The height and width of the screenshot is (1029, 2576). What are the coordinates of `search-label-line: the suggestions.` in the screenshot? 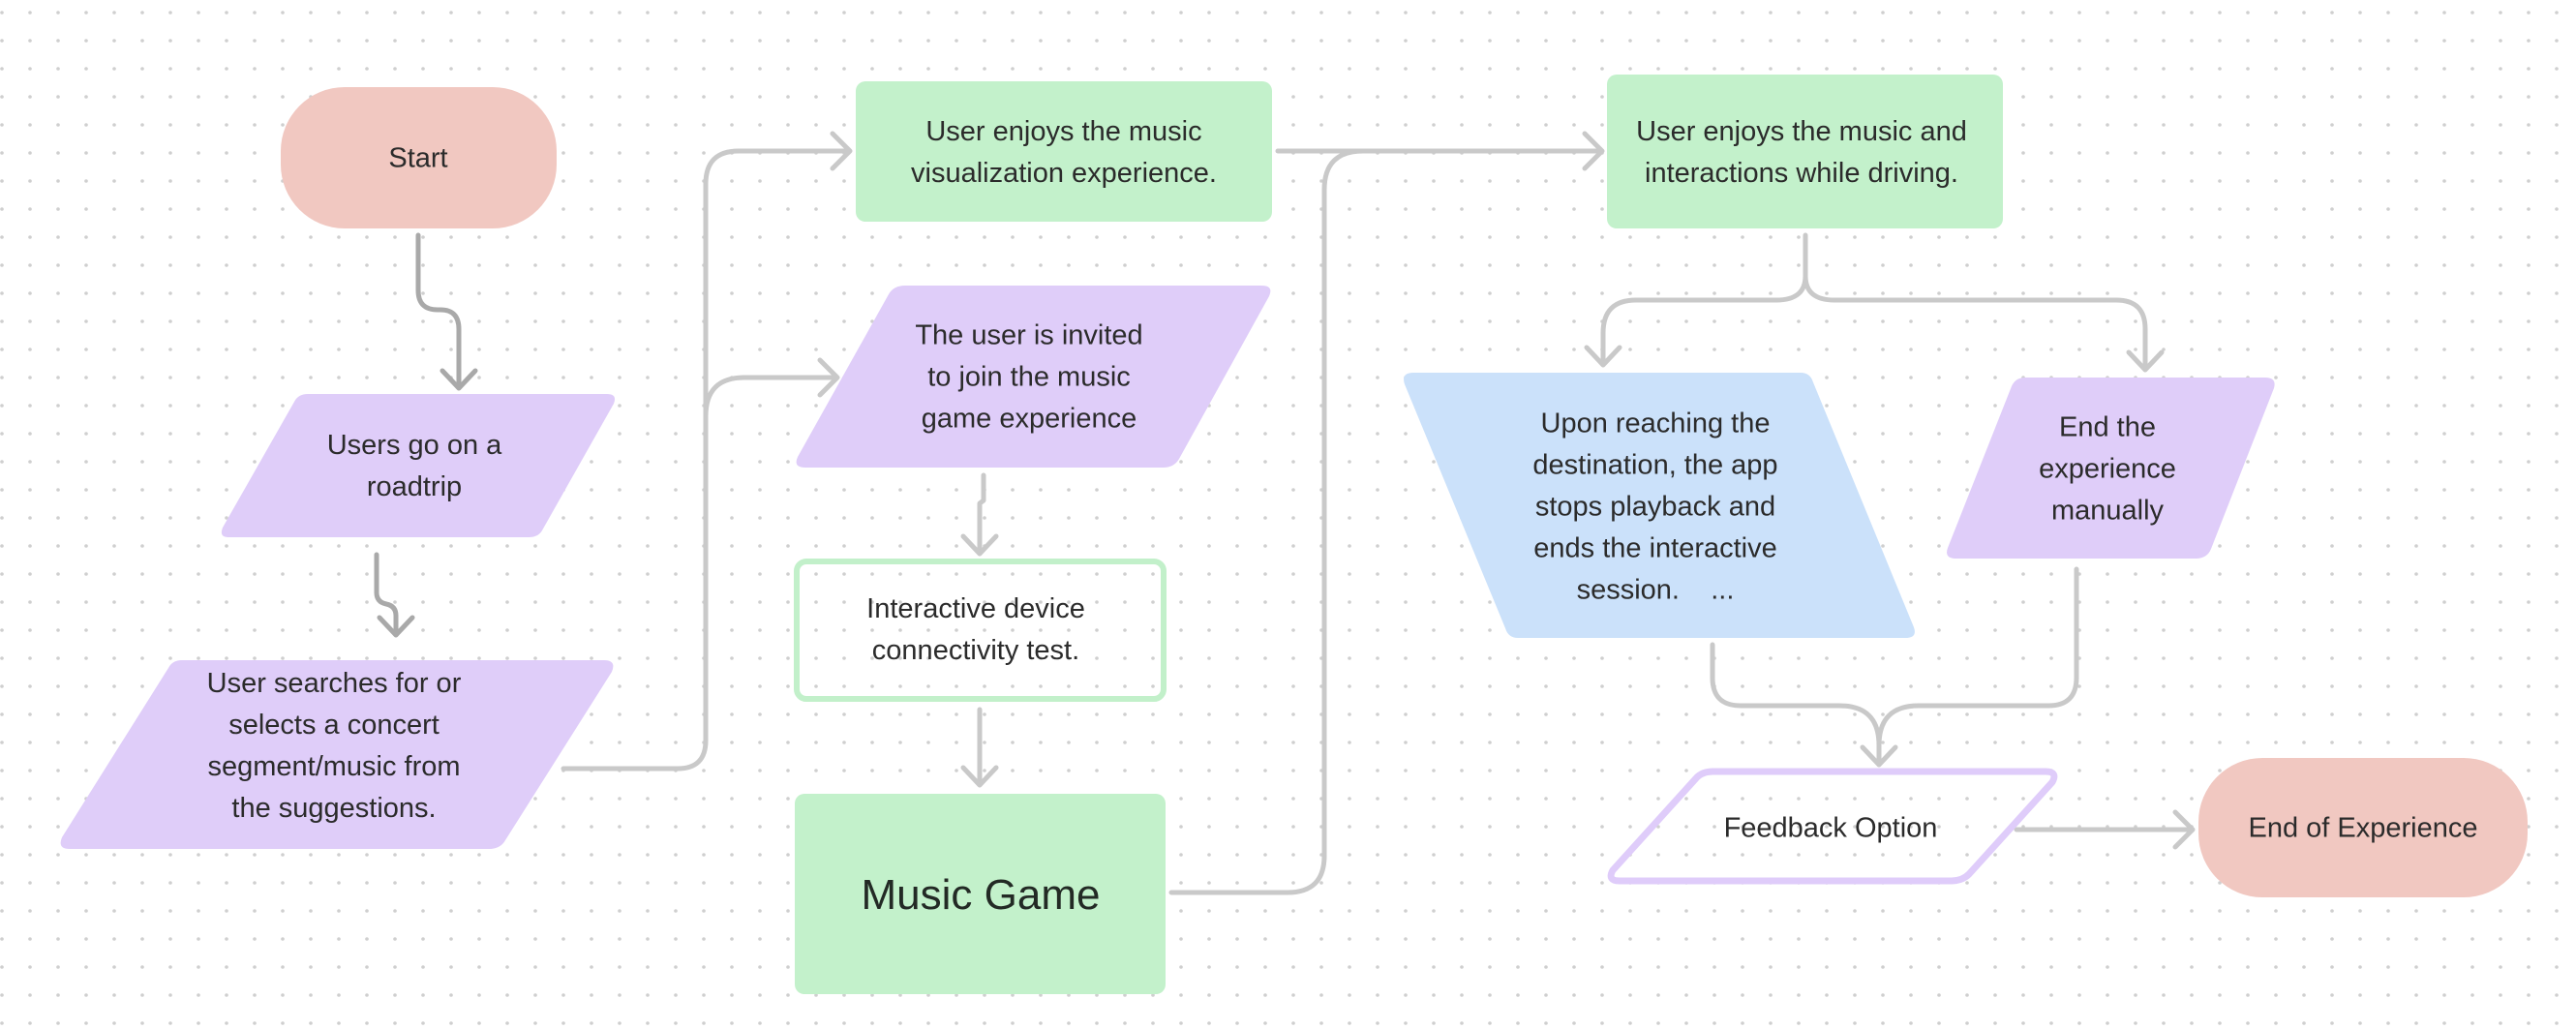 It's located at (334, 808).